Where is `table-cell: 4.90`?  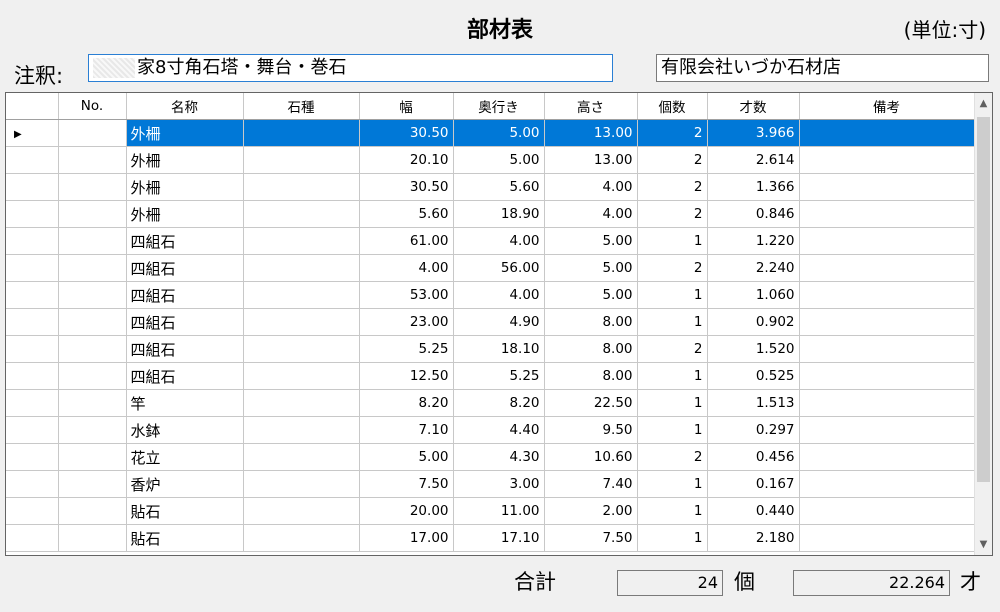
table-cell: 4.90 is located at coordinates (499, 322).